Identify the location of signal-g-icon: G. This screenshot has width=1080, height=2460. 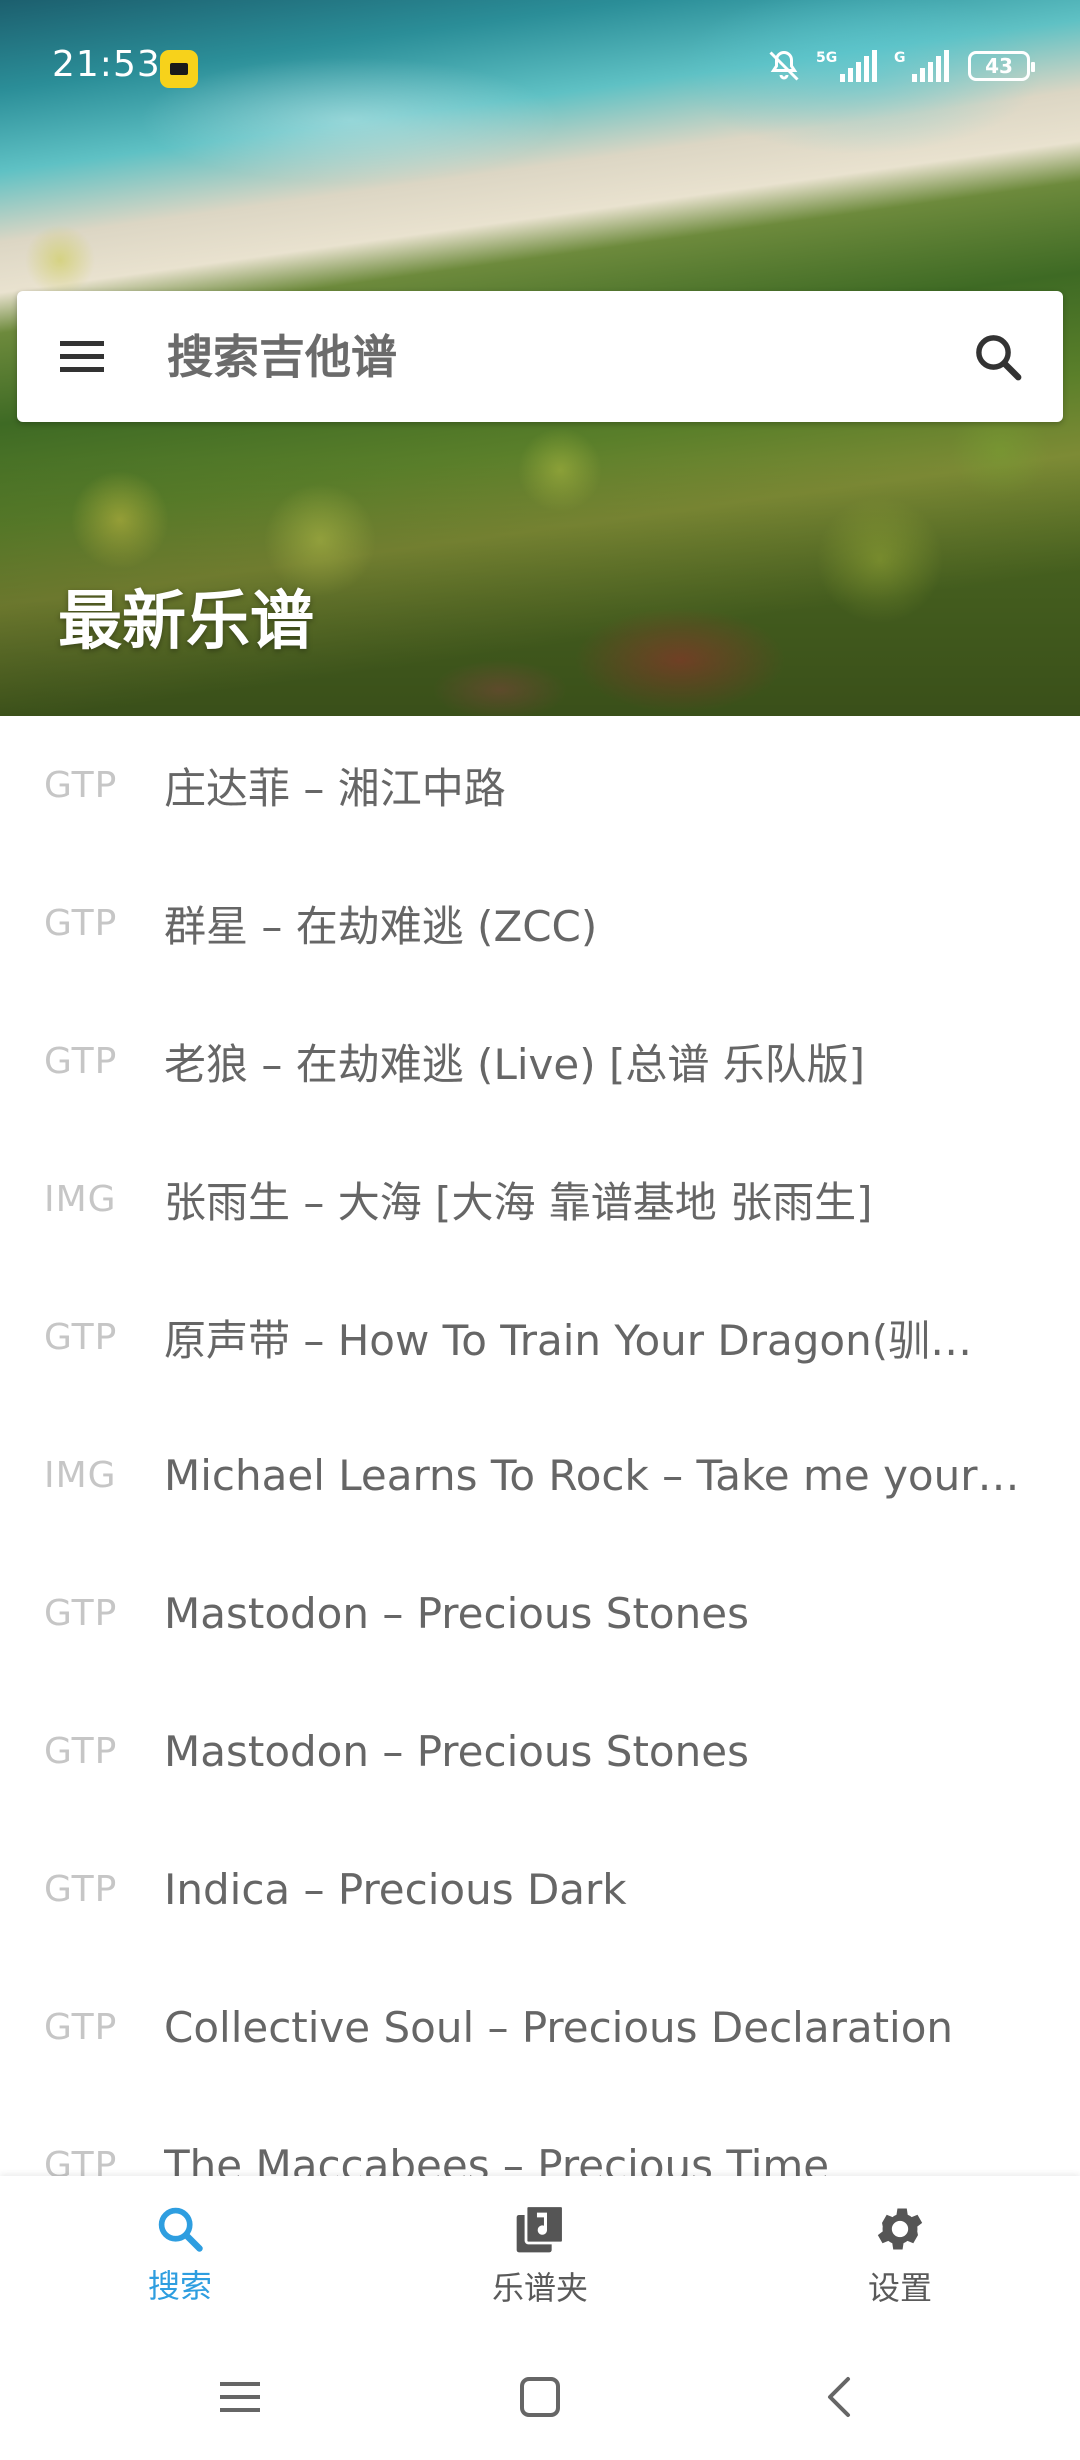
(924, 66).